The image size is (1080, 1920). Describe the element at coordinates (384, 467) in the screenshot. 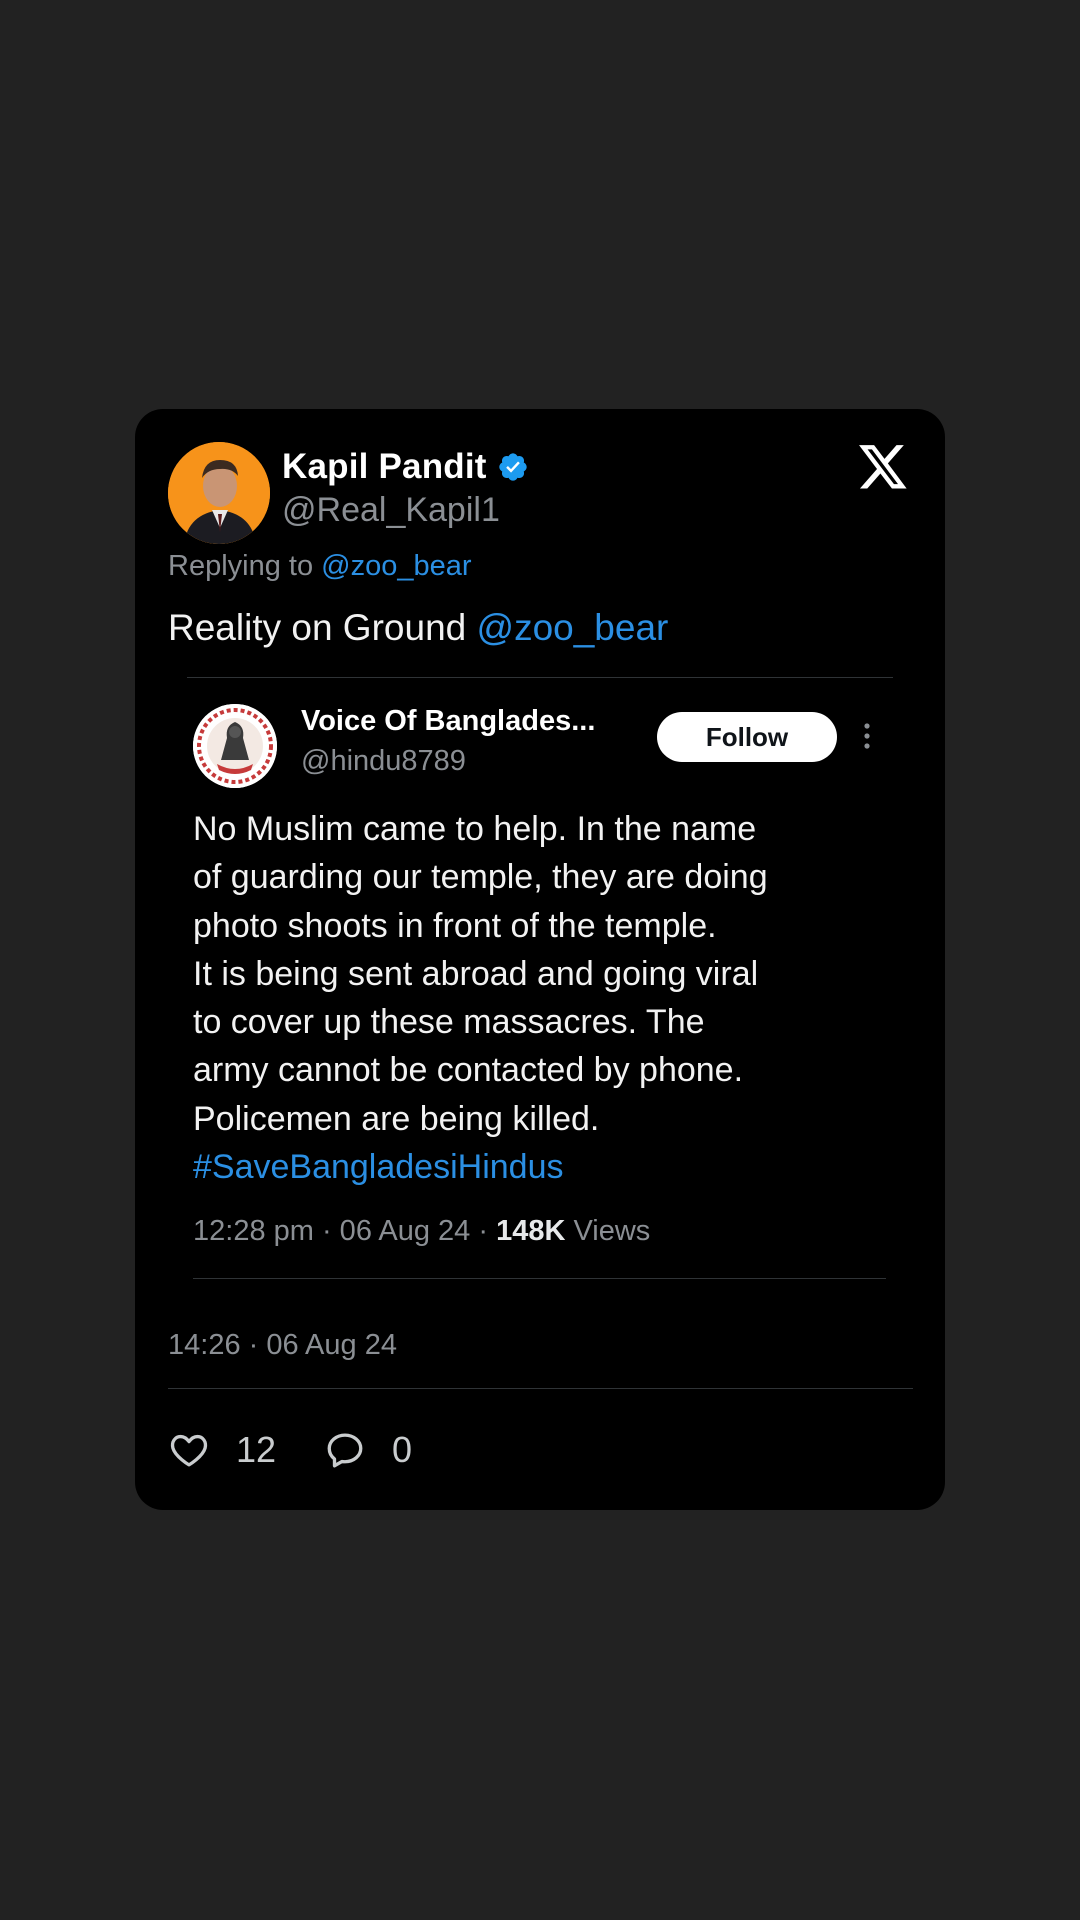

I see `author-name: Kapil Pandit` at that location.